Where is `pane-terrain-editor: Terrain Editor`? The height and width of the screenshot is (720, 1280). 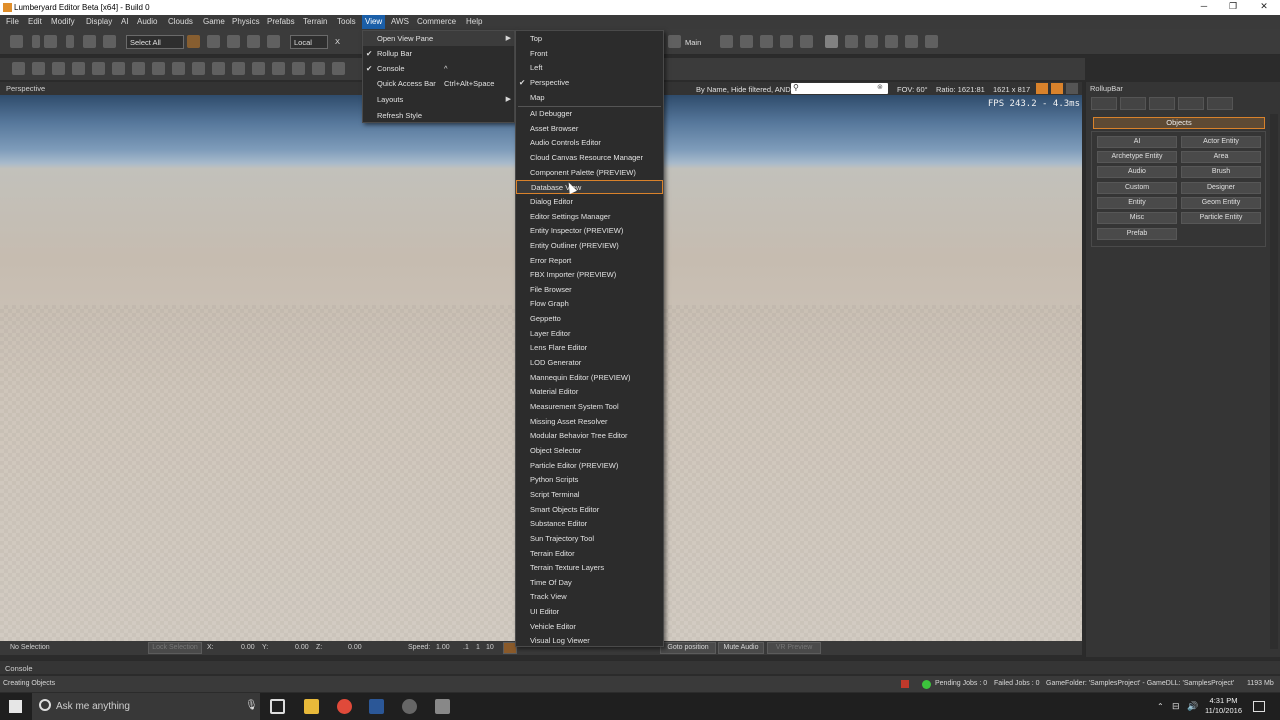 pane-terrain-editor: Terrain Editor is located at coordinates (589, 554).